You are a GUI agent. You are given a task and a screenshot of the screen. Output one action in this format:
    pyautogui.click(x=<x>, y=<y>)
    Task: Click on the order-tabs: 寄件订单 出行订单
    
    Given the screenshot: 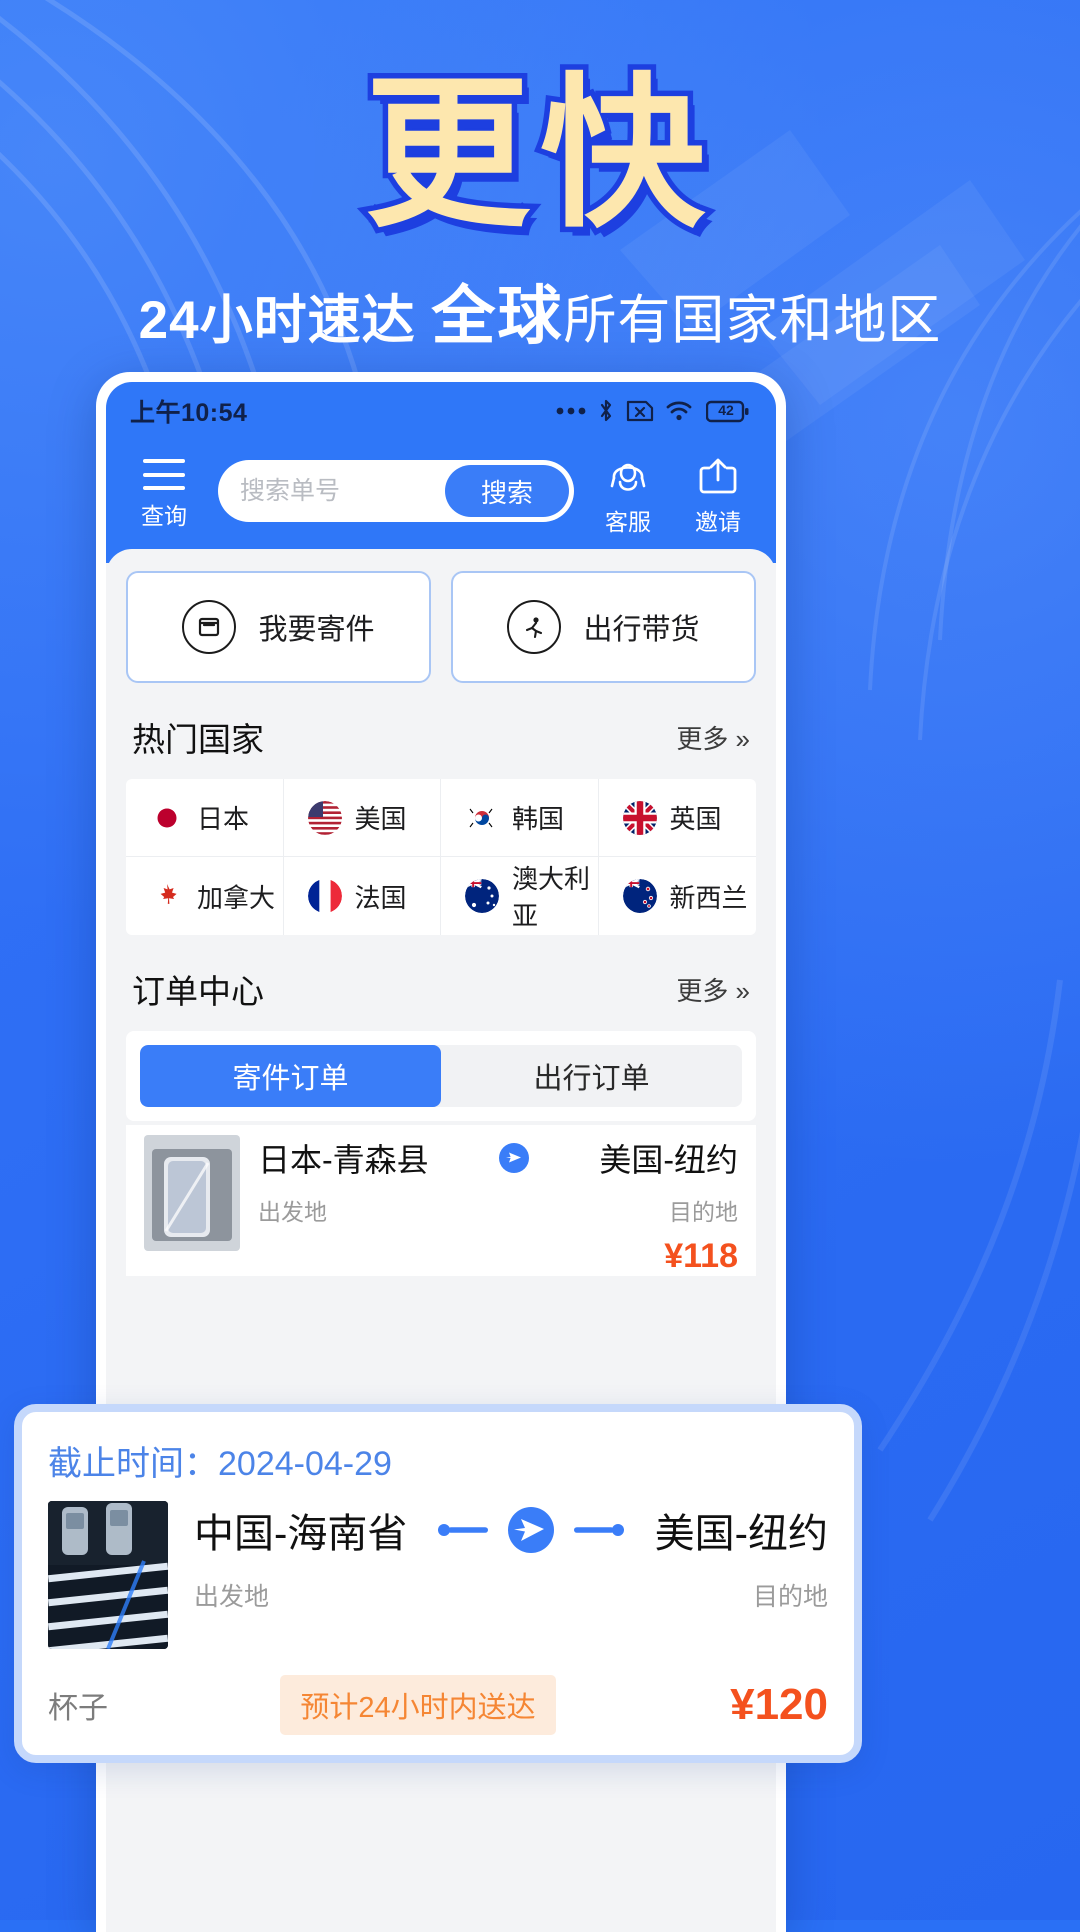 What is the action you would take?
    pyautogui.click(x=441, y=1076)
    